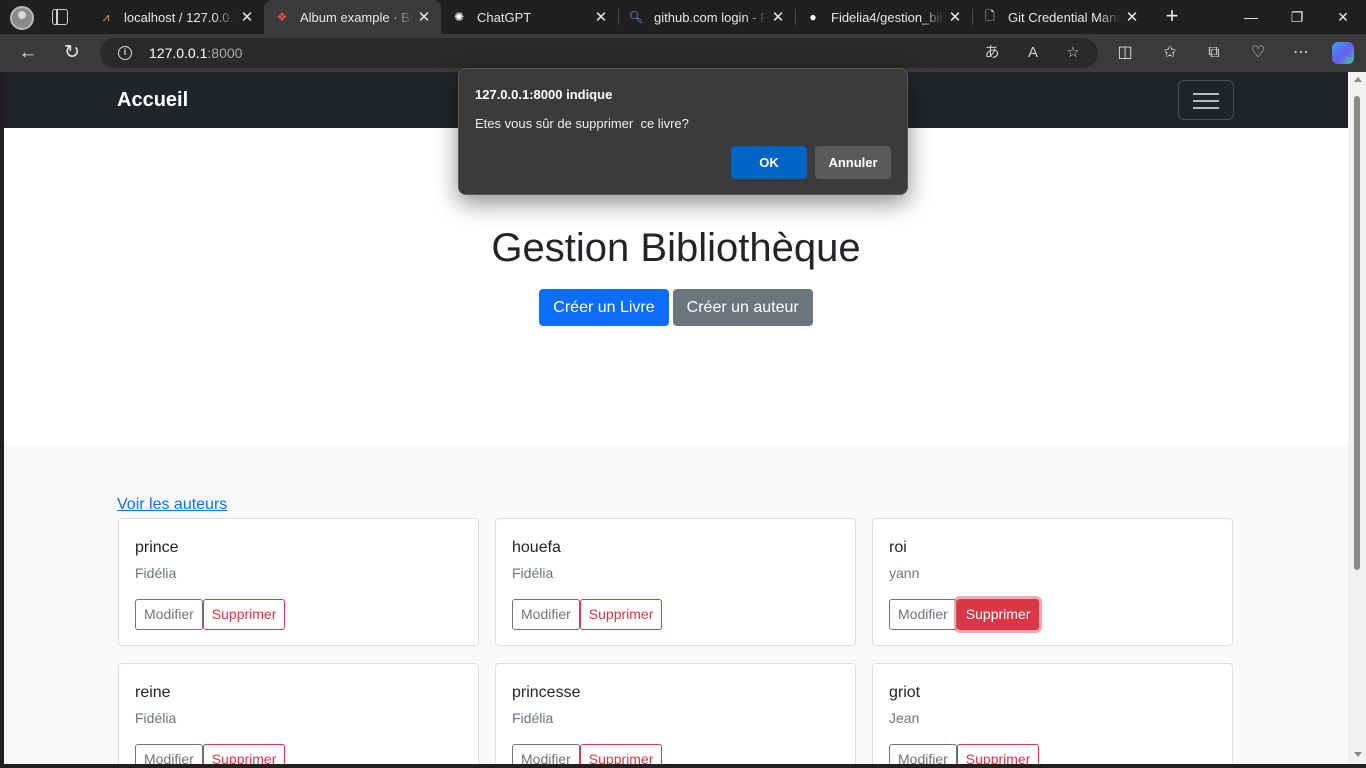  Describe the element at coordinates (152, 100) in the screenshot. I see `navbar-brand: Accueil` at that location.